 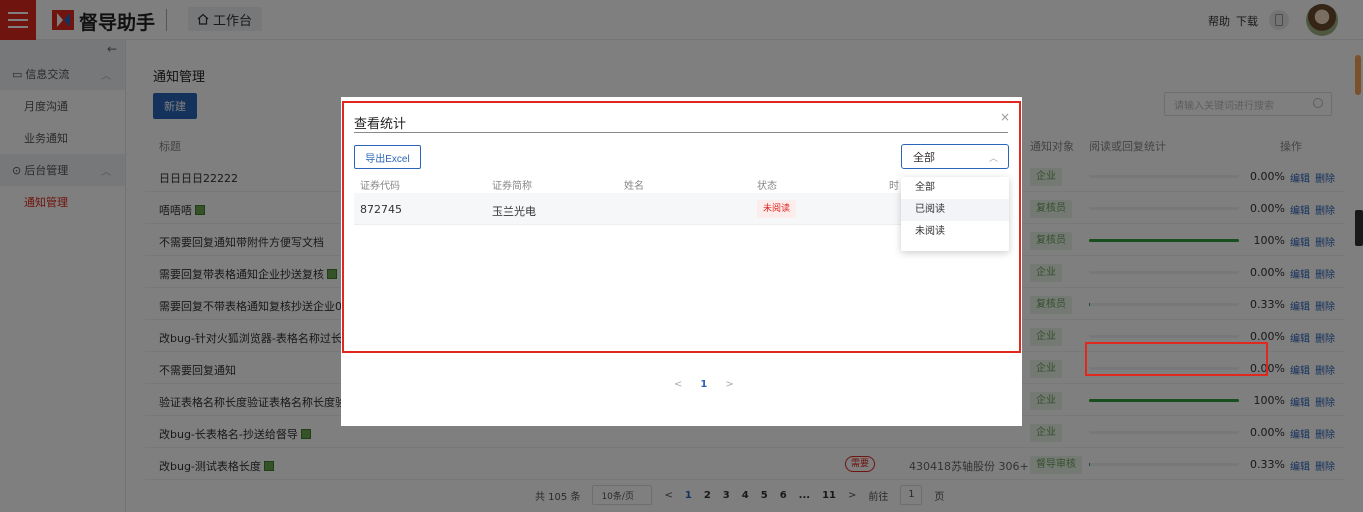 What do you see at coordinates (380, 124) in the screenshot?
I see `dialog-title: 查看统计` at bounding box center [380, 124].